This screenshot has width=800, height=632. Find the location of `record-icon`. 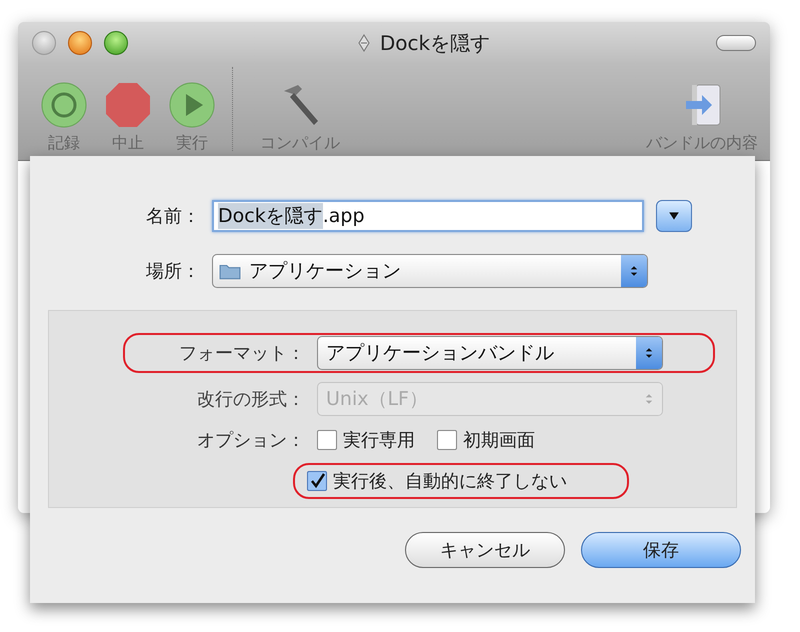

record-icon is located at coordinates (64, 105).